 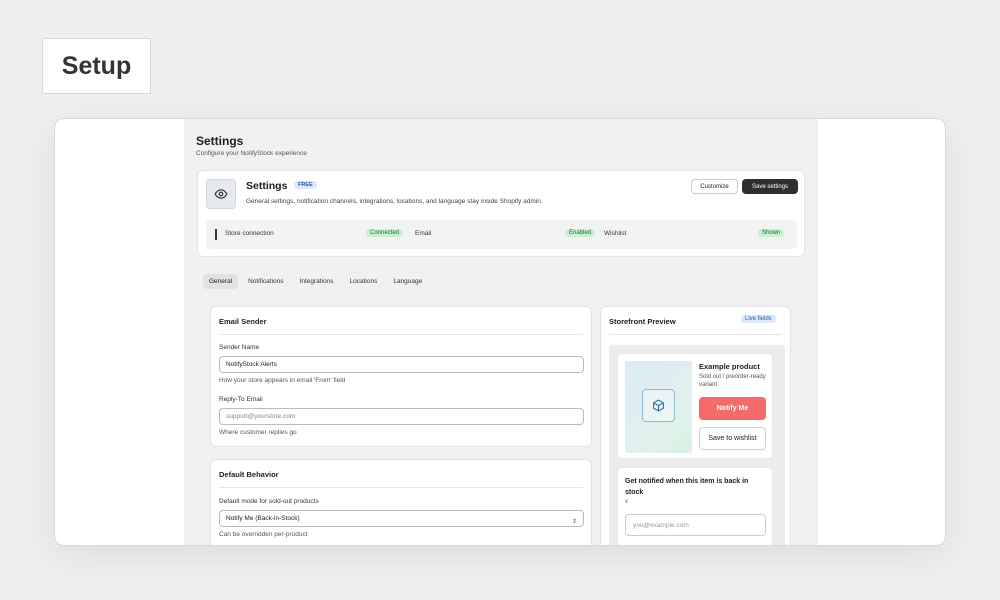 I want to click on setup-label: Setup, so click(x=96, y=66).